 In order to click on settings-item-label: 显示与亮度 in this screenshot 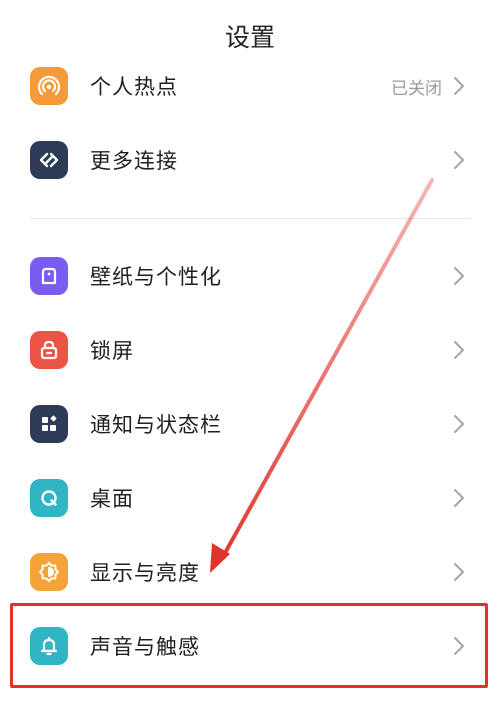, I will do `click(145, 573)`.